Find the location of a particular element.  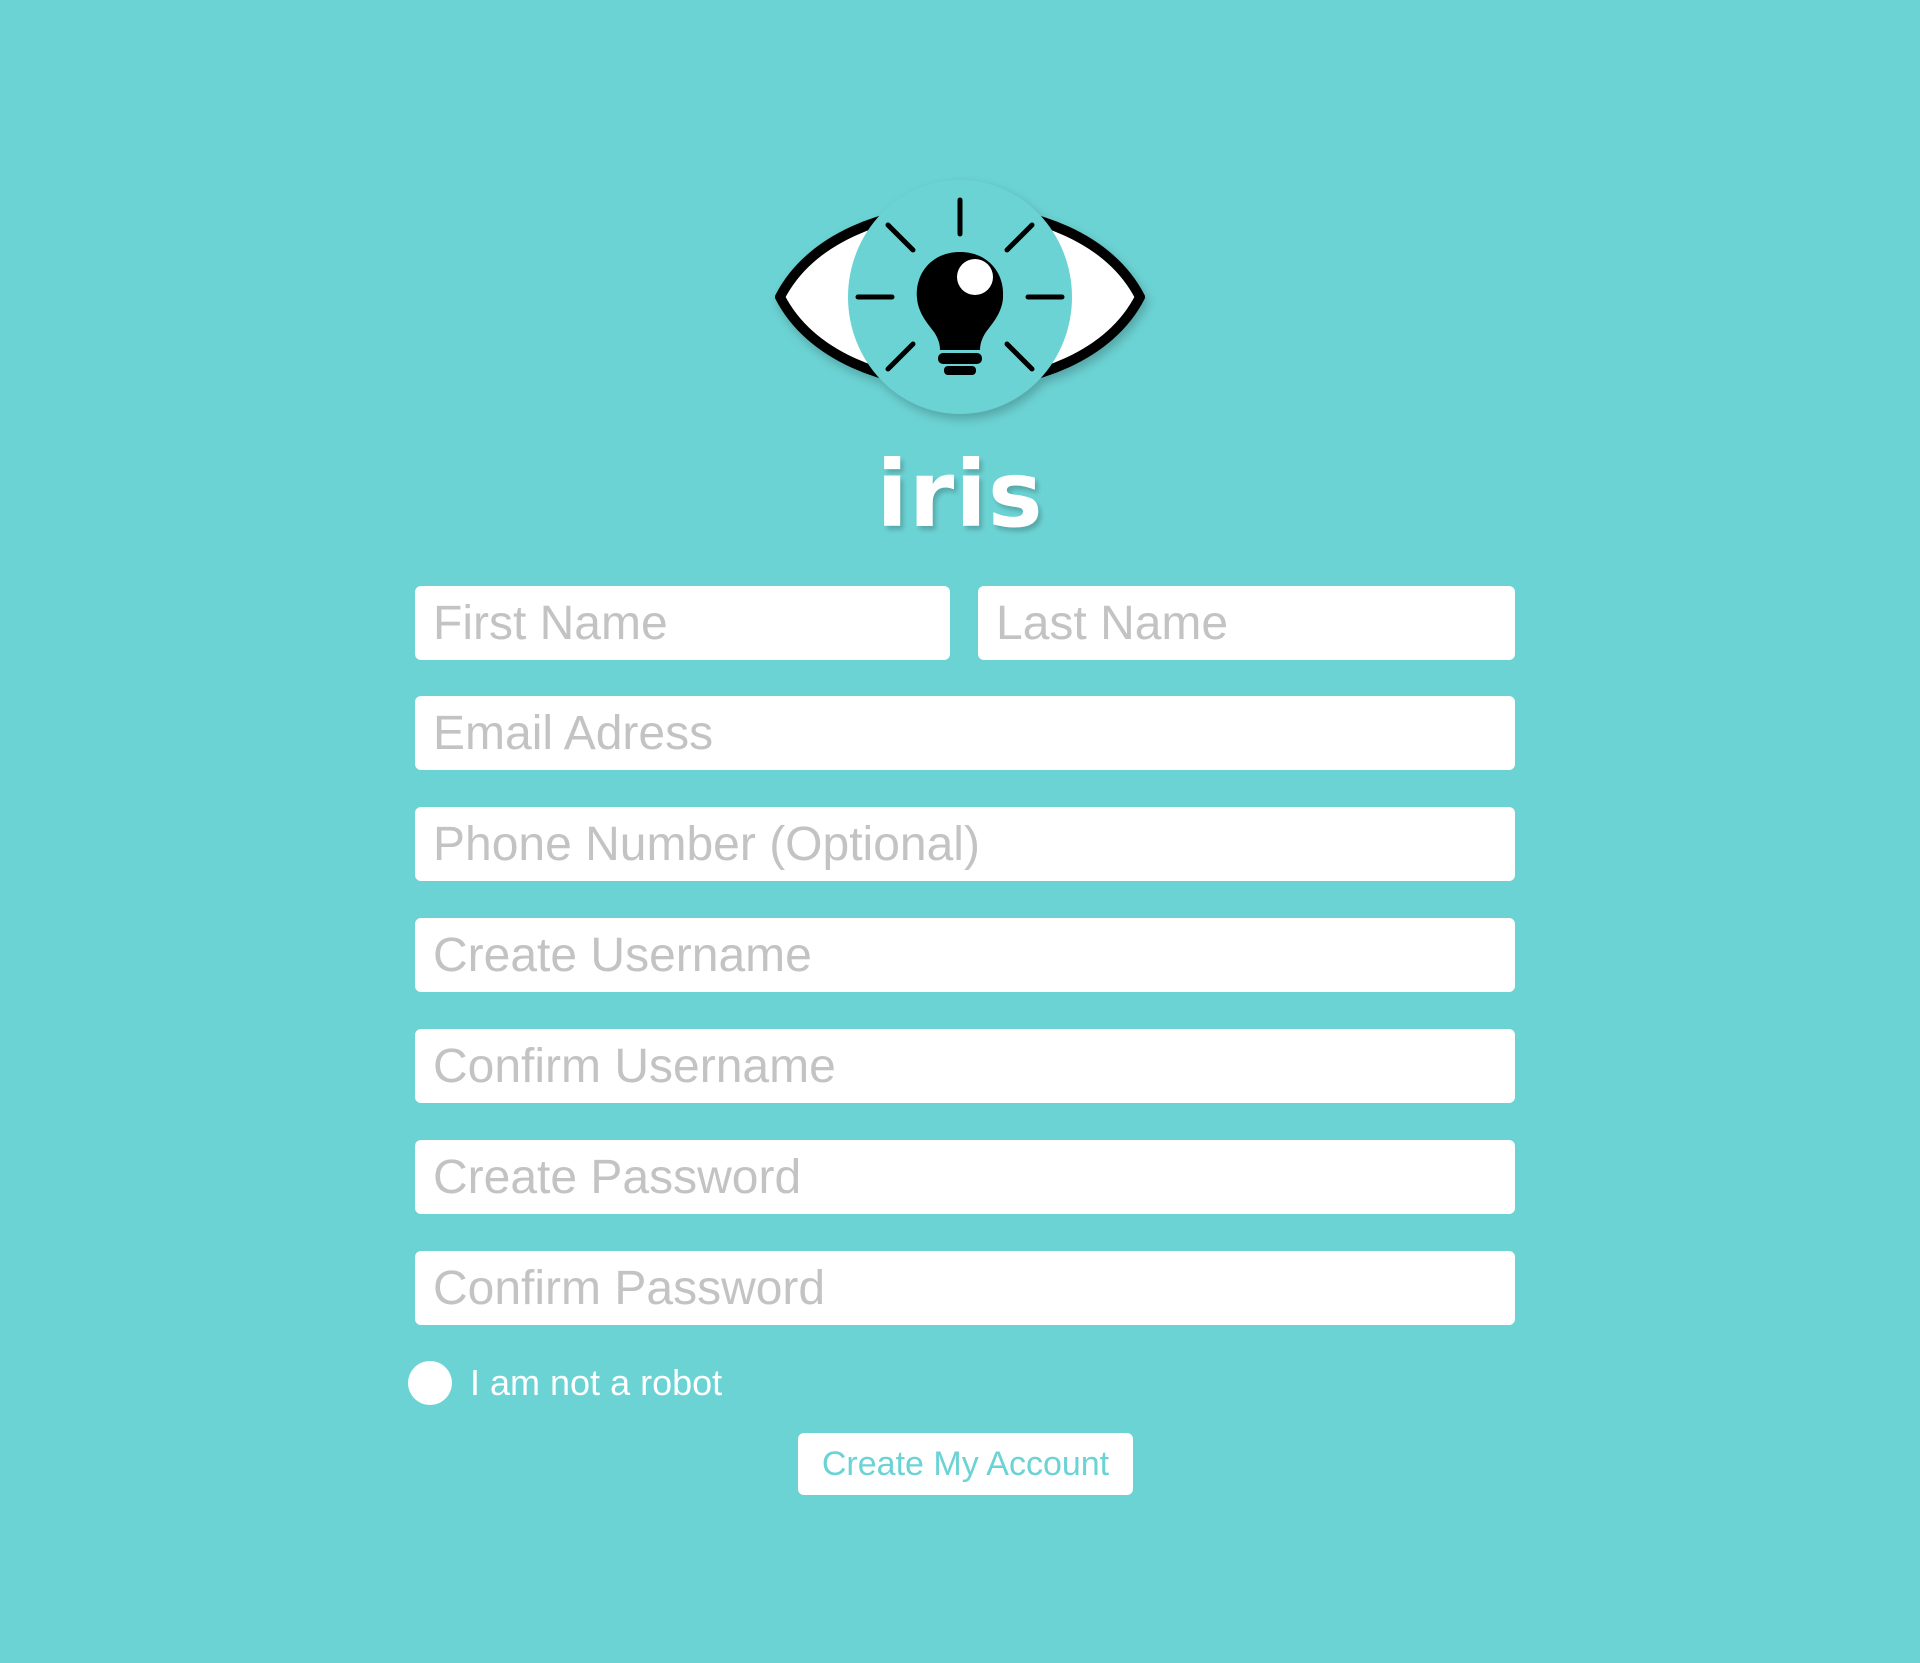

brand-name: iris is located at coordinates (960, 494).